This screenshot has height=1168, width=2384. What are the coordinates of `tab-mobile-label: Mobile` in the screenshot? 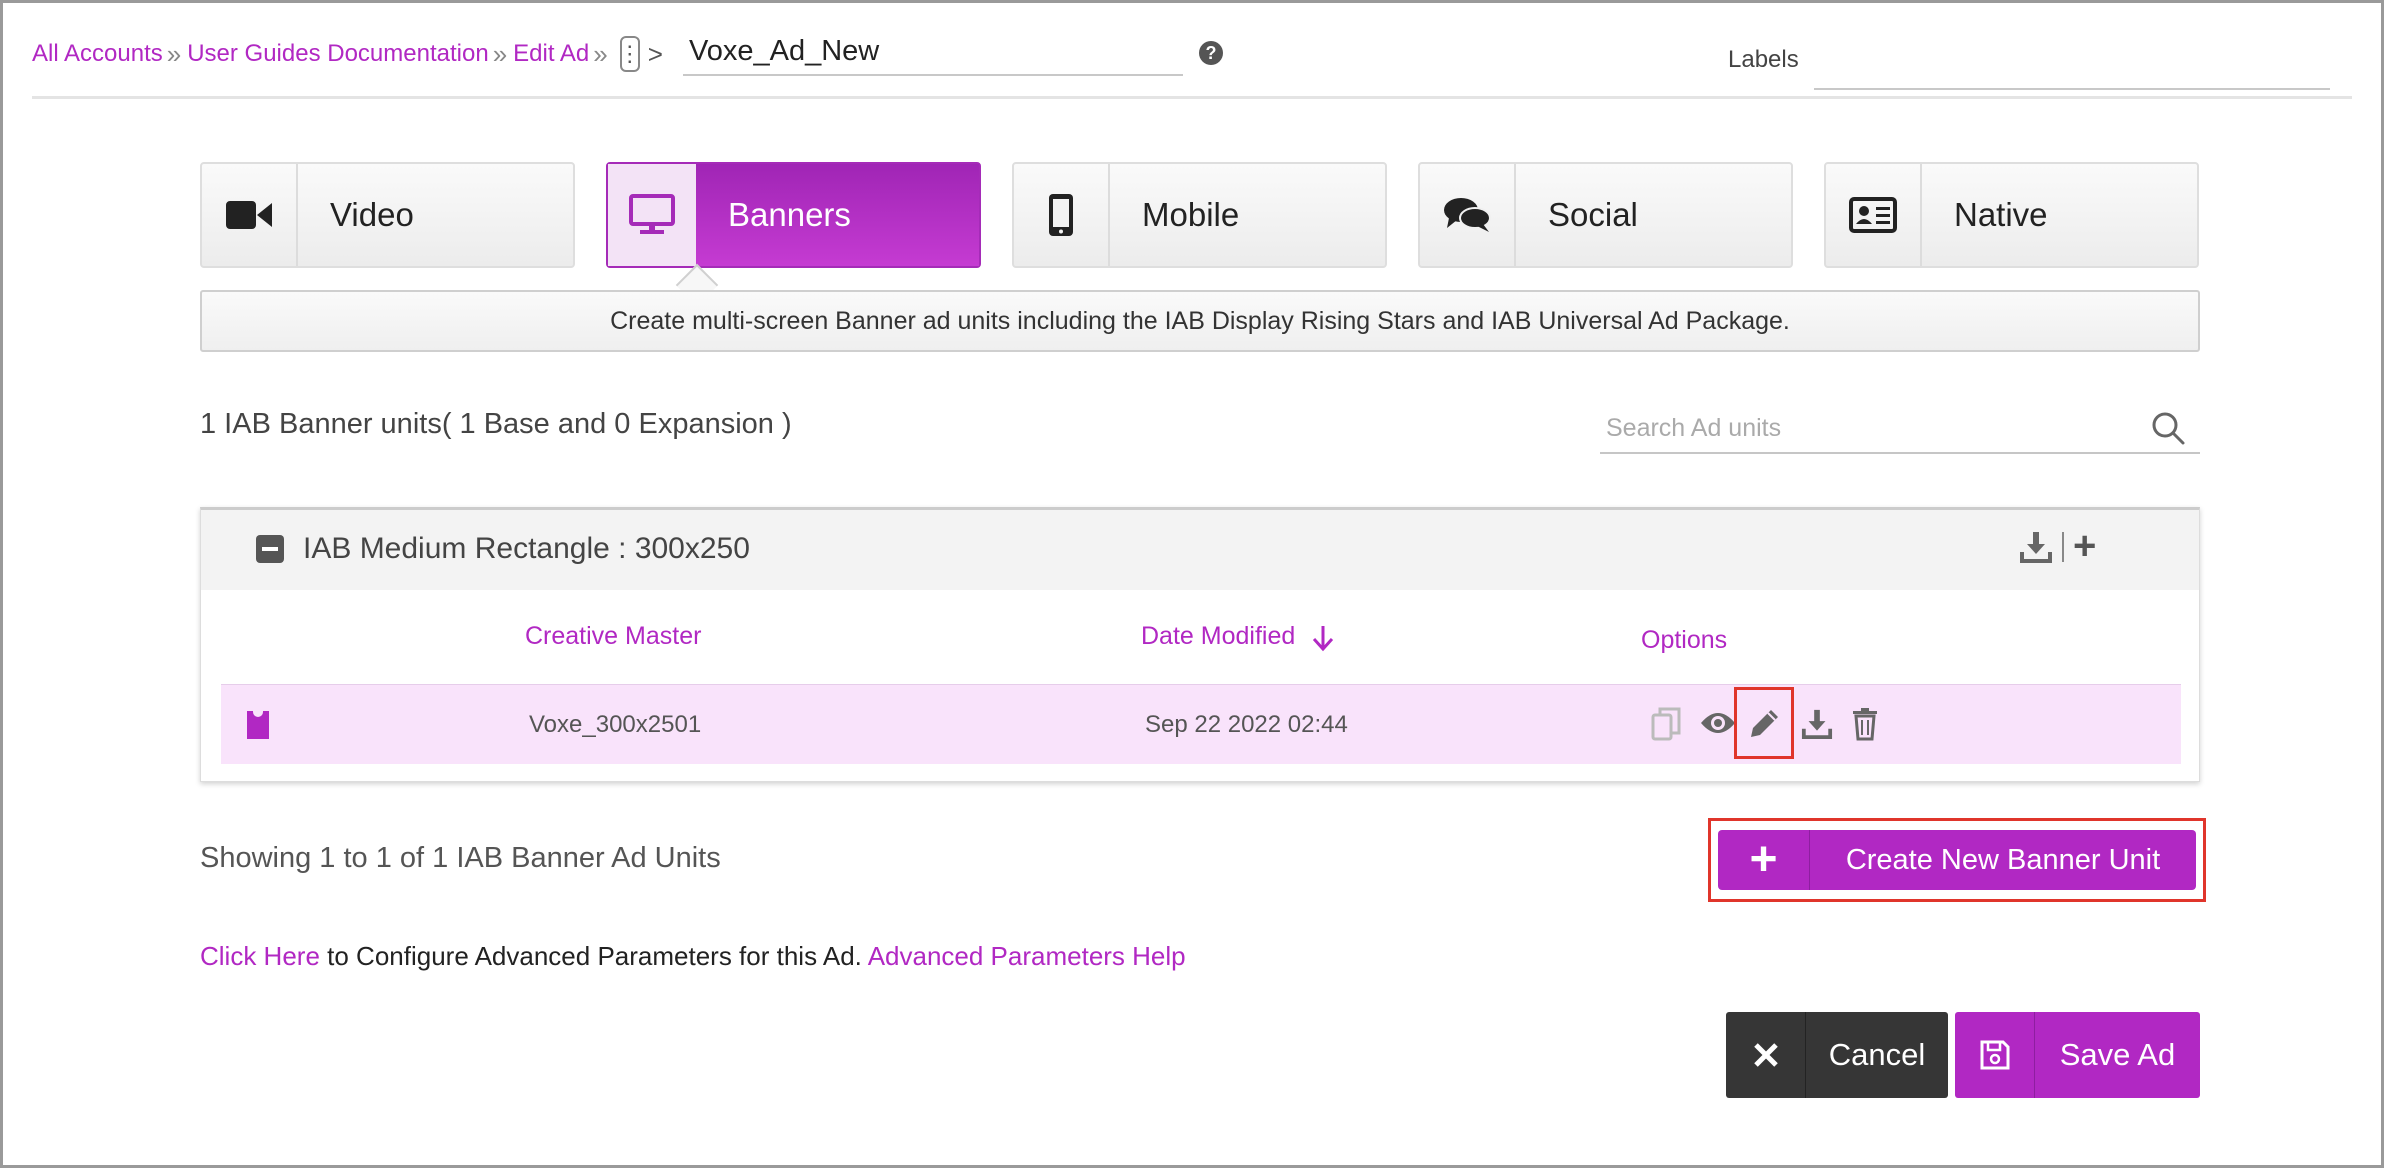 It's located at (1191, 214).